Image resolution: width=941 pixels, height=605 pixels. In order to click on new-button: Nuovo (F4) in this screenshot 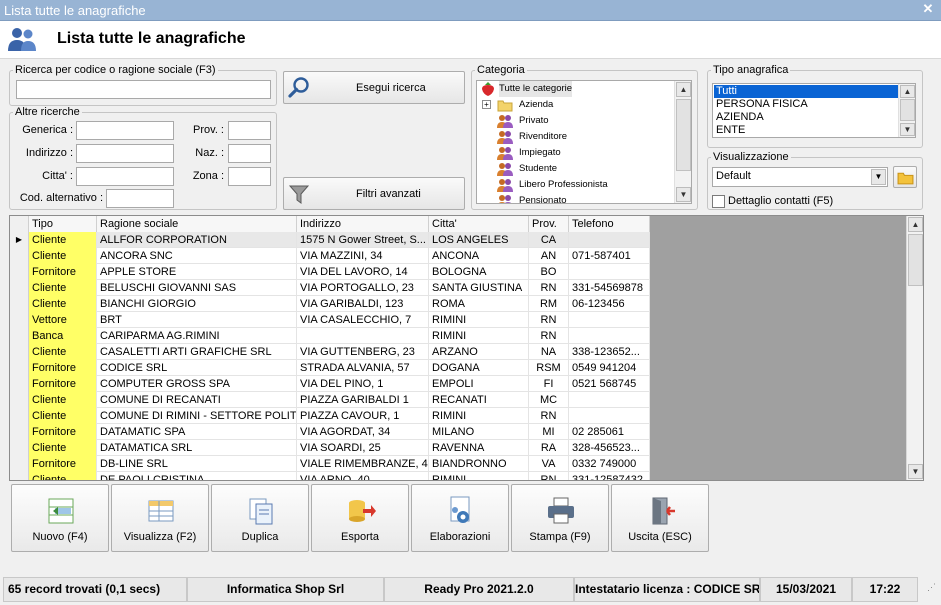, I will do `click(60, 518)`.